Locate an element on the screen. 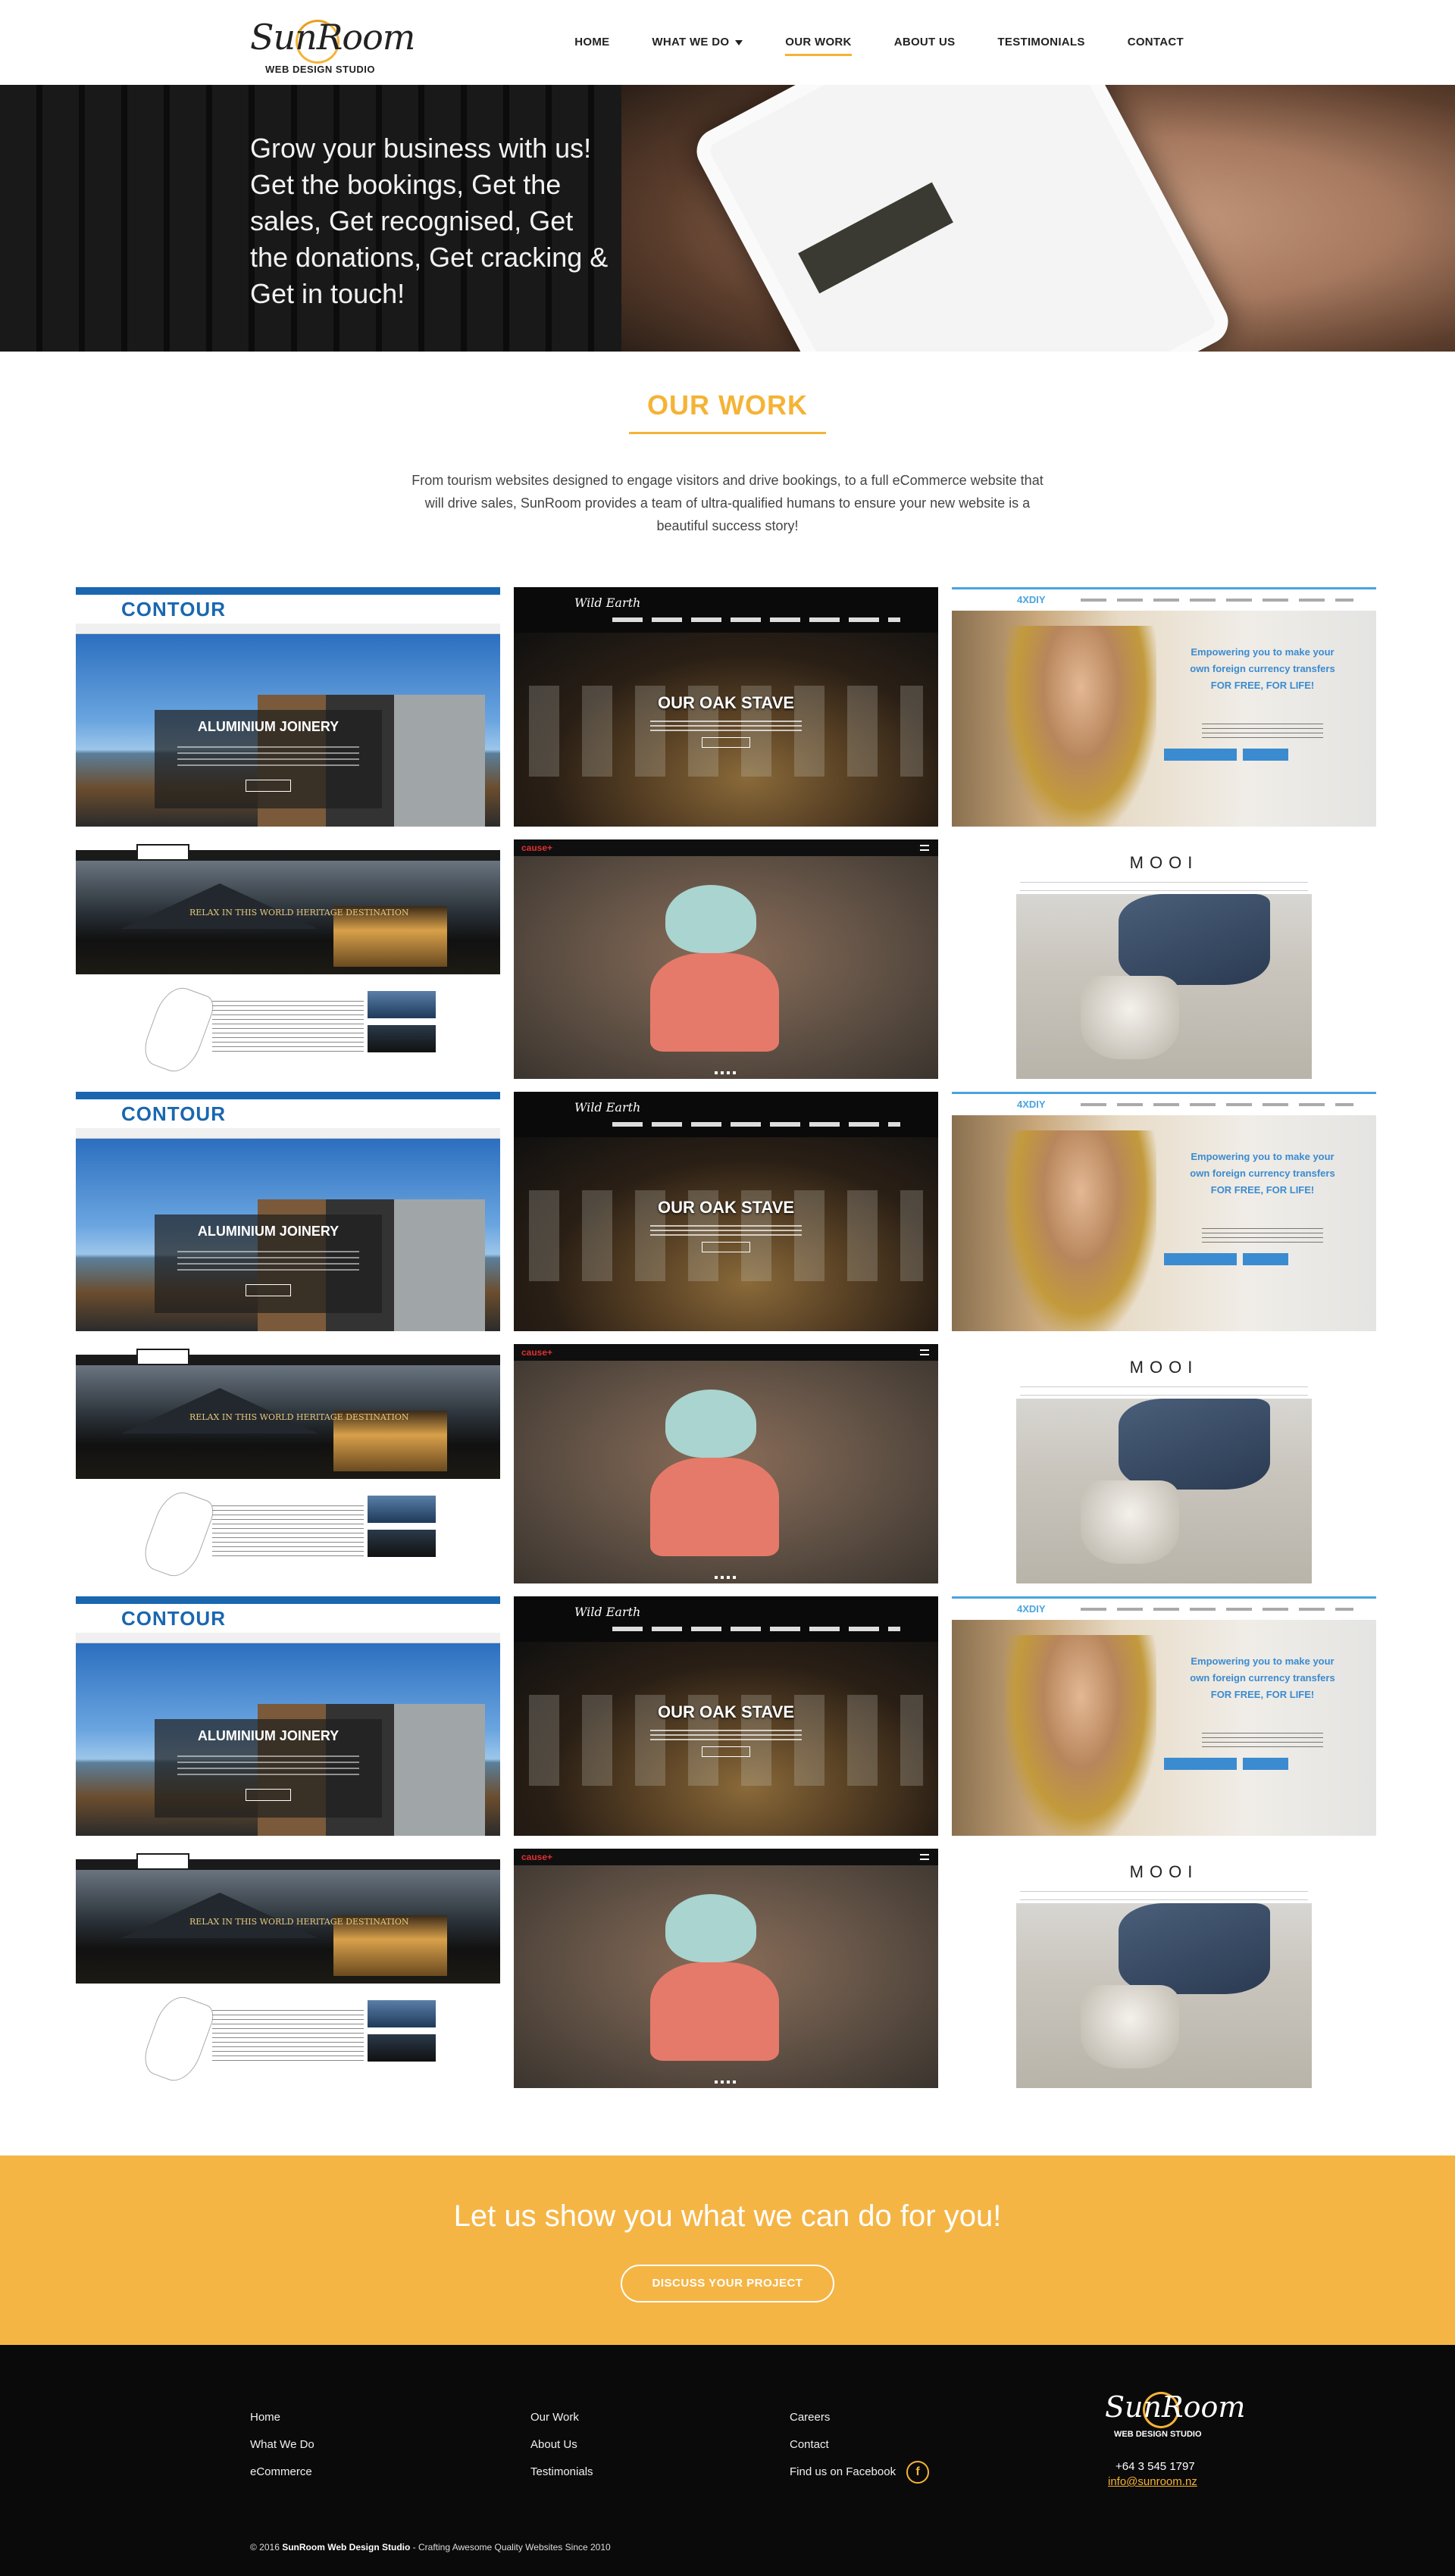 The width and height of the screenshot is (1455, 2576). footer-email-link: info@sunroom.nz is located at coordinates (1152, 2482).